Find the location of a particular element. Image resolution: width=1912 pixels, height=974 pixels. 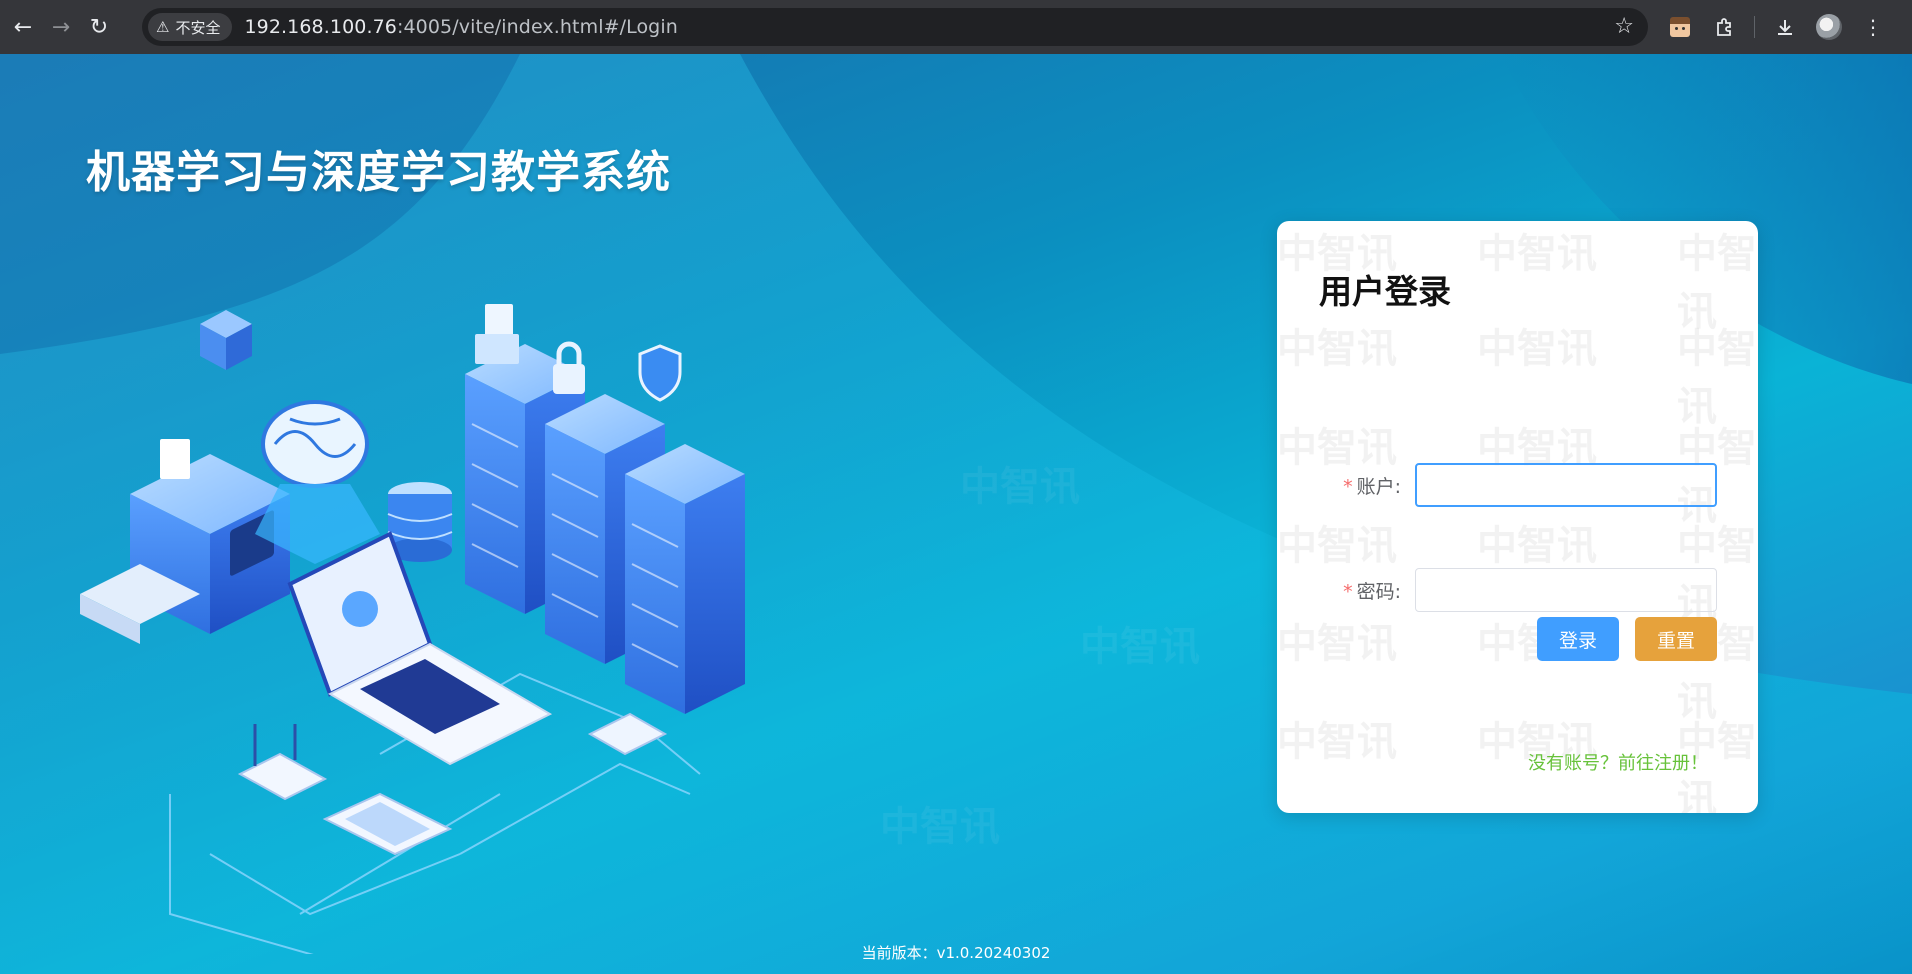

machine-icon is located at coordinates (185, 541).